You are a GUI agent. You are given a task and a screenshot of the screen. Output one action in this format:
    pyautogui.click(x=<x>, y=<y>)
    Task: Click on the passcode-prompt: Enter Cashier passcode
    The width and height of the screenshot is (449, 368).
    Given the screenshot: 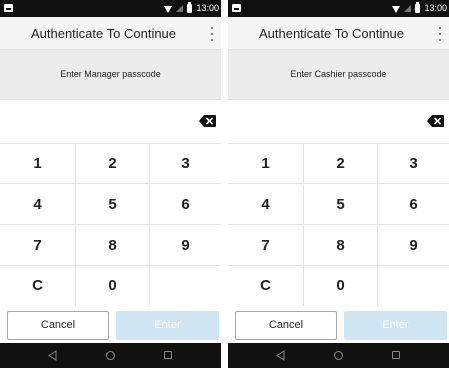 What is the action you would take?
    pyautogui.click(x=338, y=74)
    